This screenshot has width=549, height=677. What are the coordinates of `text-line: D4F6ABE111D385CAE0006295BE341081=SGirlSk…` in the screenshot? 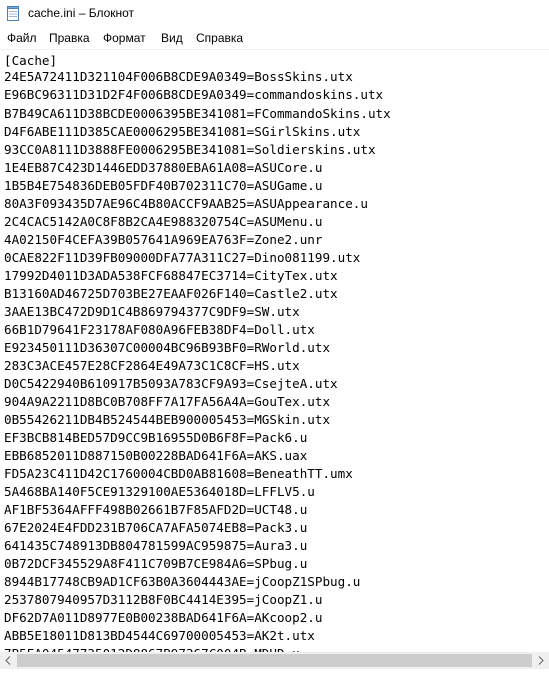 It's located at (182, 131).